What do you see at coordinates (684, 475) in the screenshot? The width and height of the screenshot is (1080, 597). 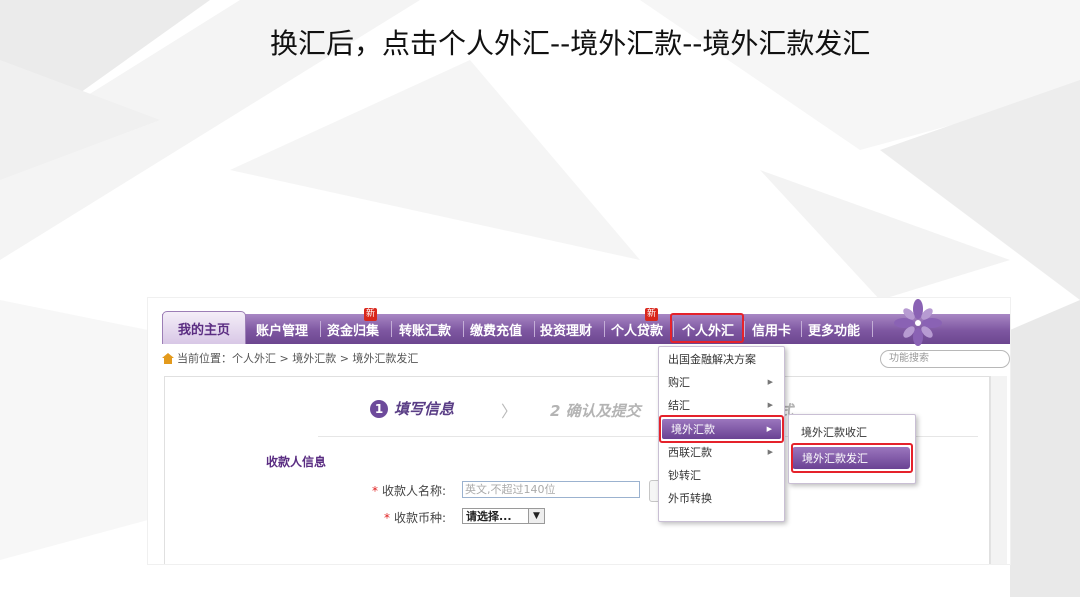 I see `menu-item-label: 钞转汇` at bounding box center [684, 475].